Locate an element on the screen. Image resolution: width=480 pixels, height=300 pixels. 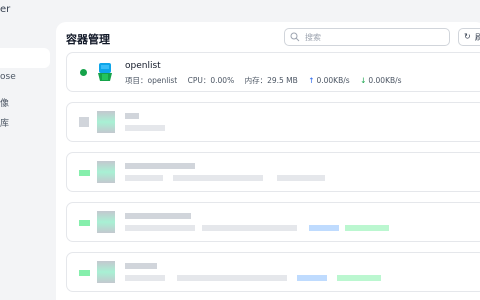
search-input: 搜索 is located at coordinates (367, 37).